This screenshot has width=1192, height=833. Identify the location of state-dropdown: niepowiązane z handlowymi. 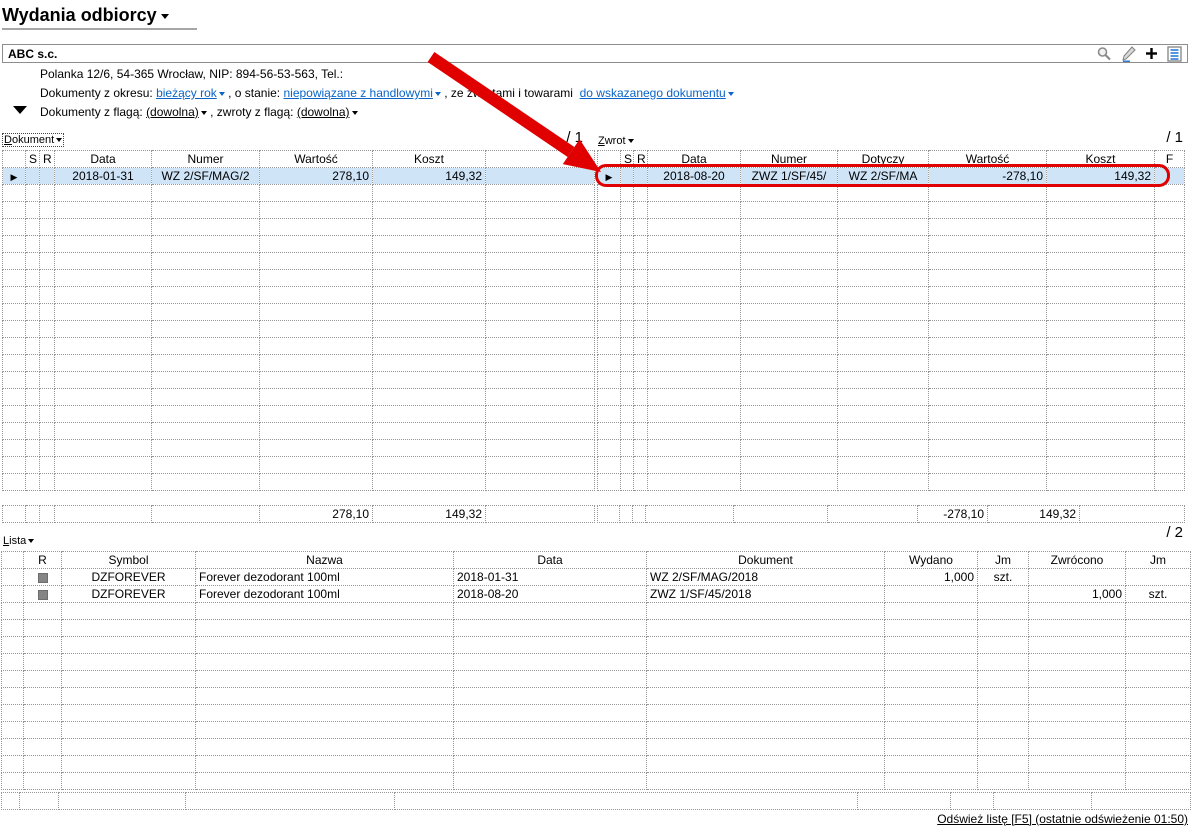
(357, 93).